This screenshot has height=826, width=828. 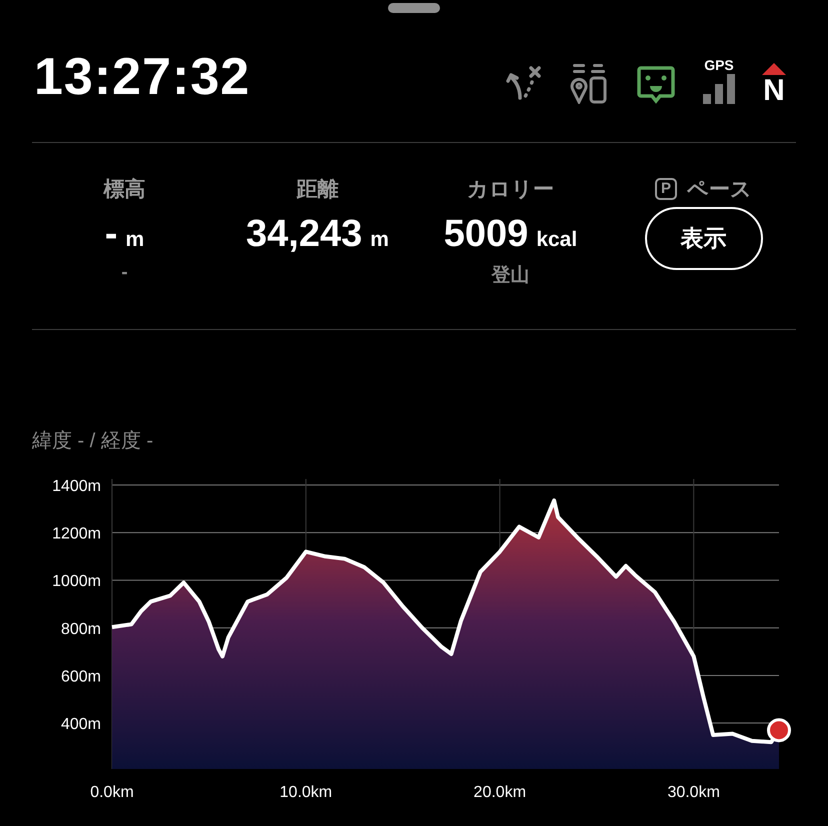 What do you see at coordinates (317, 190) in the screenshot?
I see `stat-label: 距離` at bounding box center [317, 190].